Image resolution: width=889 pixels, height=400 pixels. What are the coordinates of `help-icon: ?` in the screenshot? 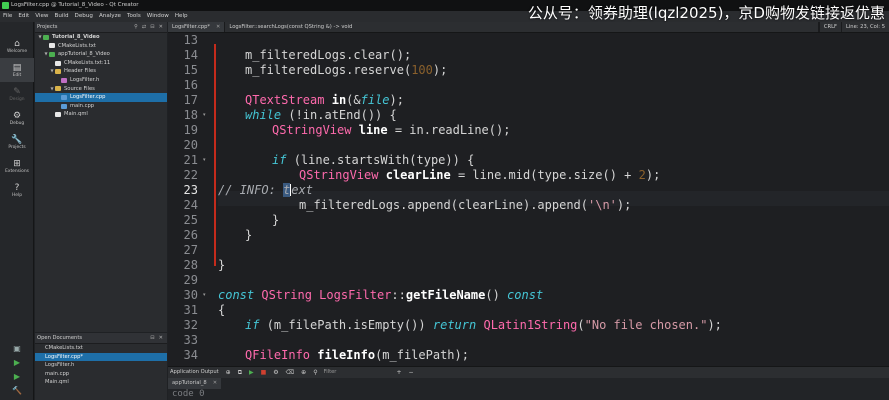 It's located at (17, 187).